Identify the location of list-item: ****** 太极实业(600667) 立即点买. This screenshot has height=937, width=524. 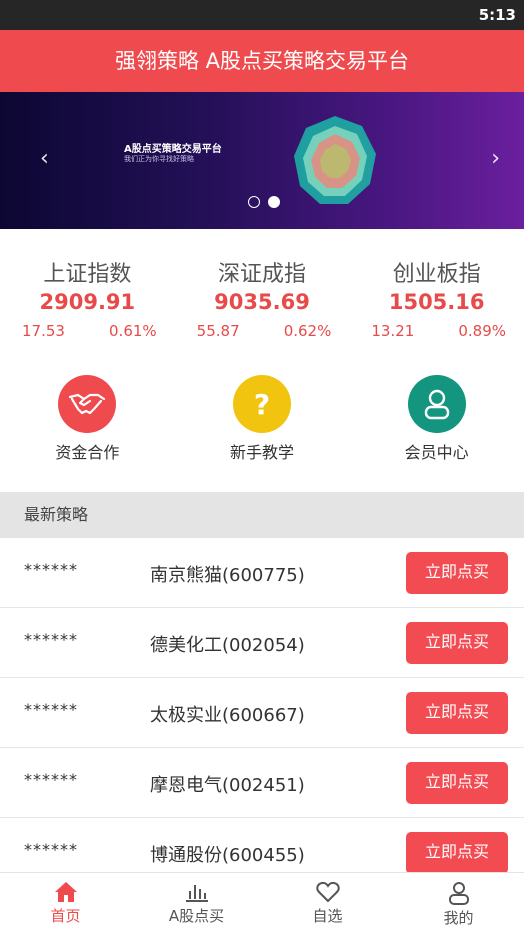
(262, 713).